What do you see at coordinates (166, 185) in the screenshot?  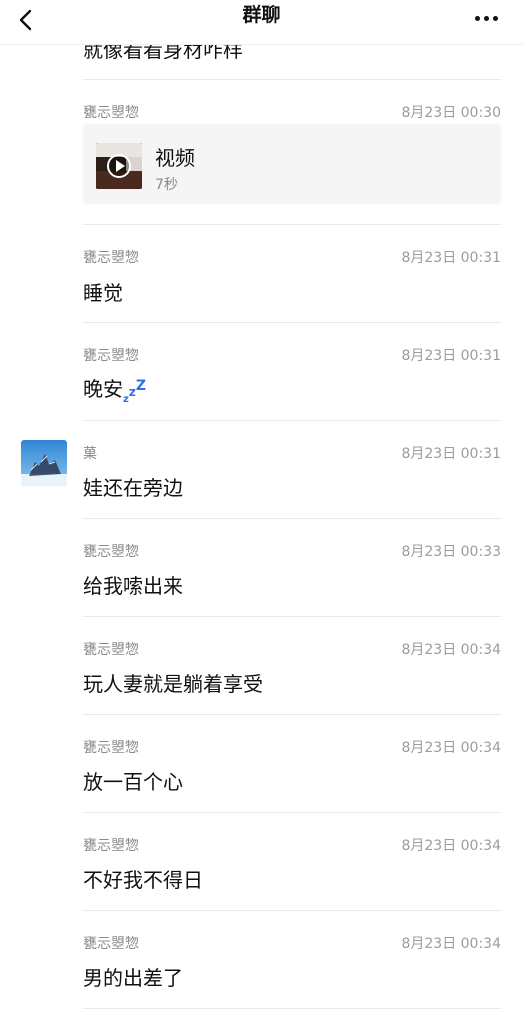 I see `video-duration: 7秒` at bounding box center [166, 185].